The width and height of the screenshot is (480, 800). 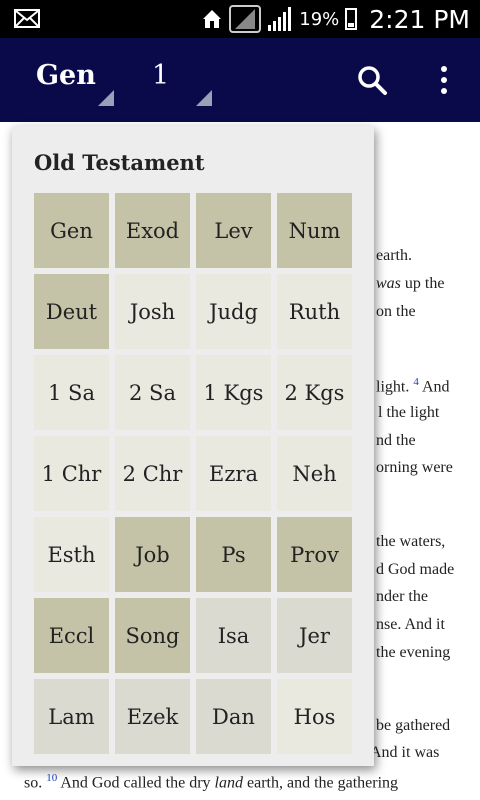 What do you see at coordinates (314, 716) in the screenshot?
I see `book-cell-hos: Hos` at bounding box center [314, 716].